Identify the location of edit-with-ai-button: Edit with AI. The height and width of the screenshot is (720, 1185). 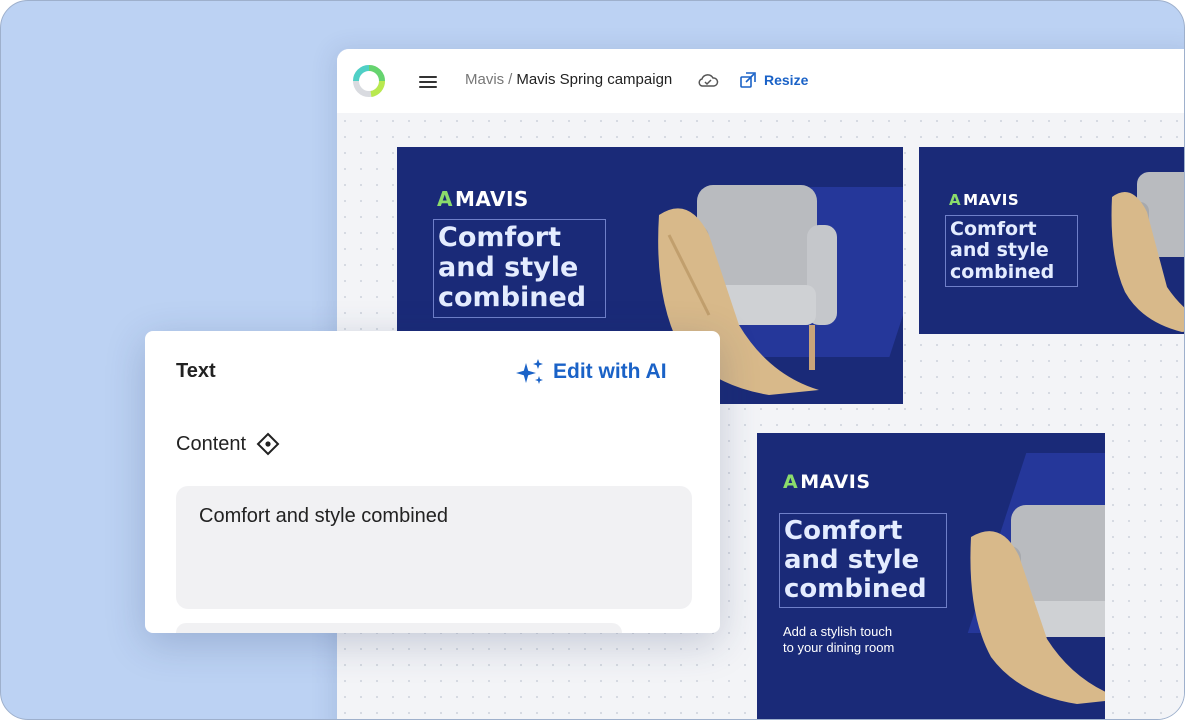
(591, 372).